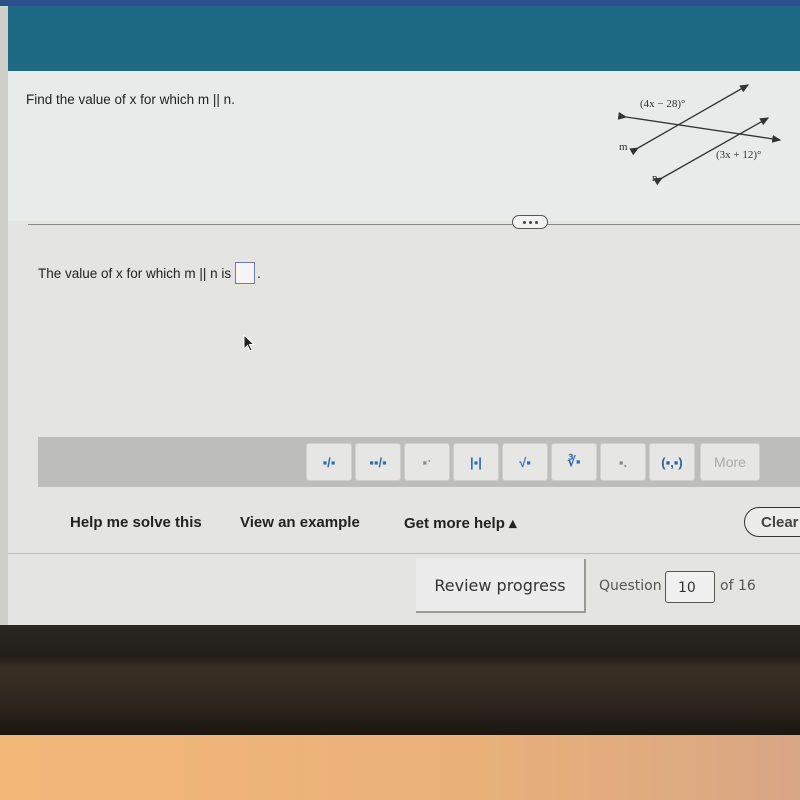 The width and height of the screenshot is (800, 800). What do you see at coordinates (249, 343) in the screenshot?
I see `mouse-cursor-icon` at bounding box center [249, 343].